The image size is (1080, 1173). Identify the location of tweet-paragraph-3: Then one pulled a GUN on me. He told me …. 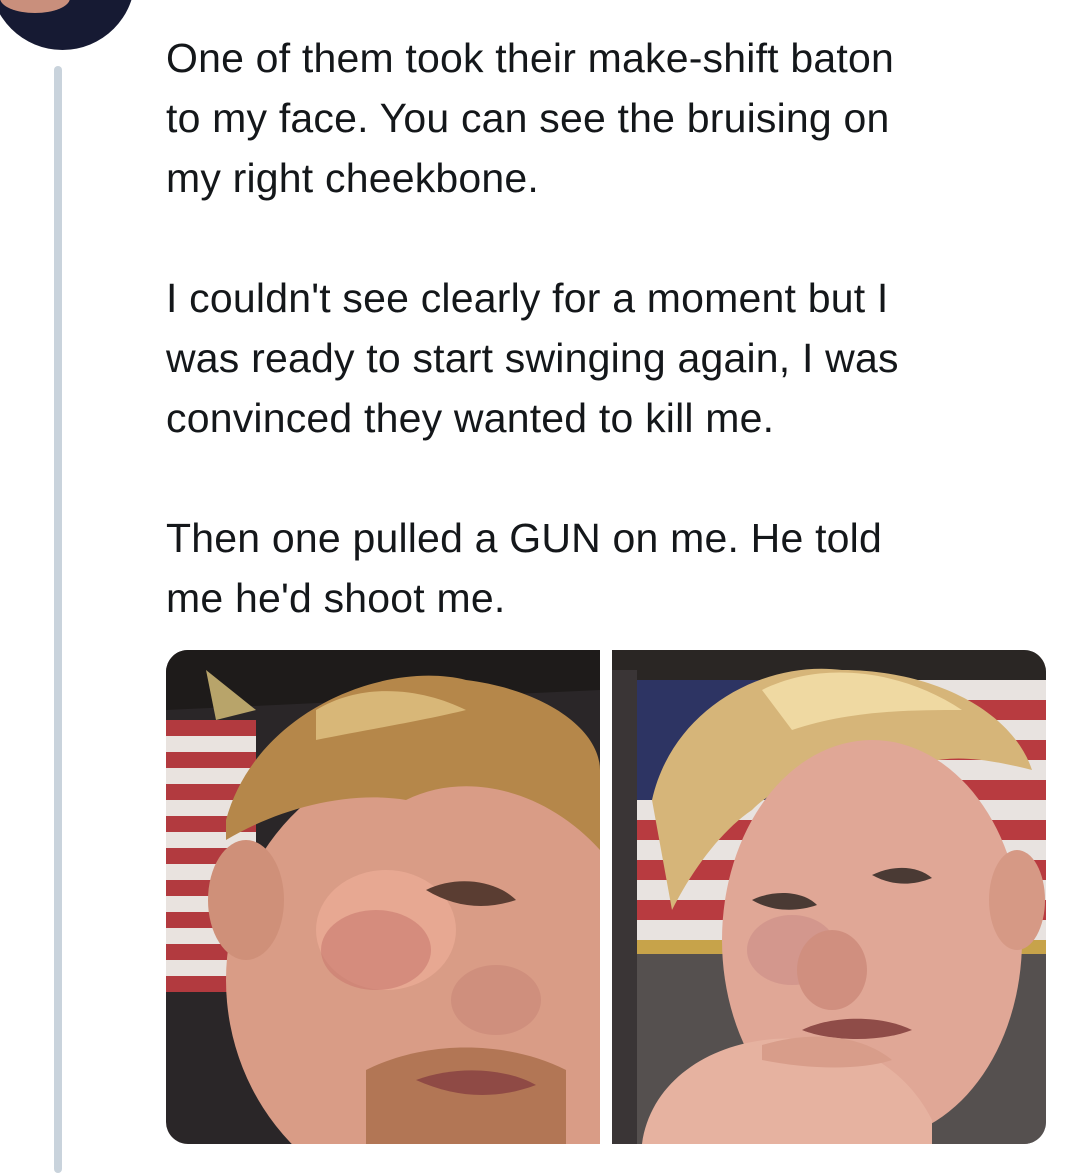
(524, 568).